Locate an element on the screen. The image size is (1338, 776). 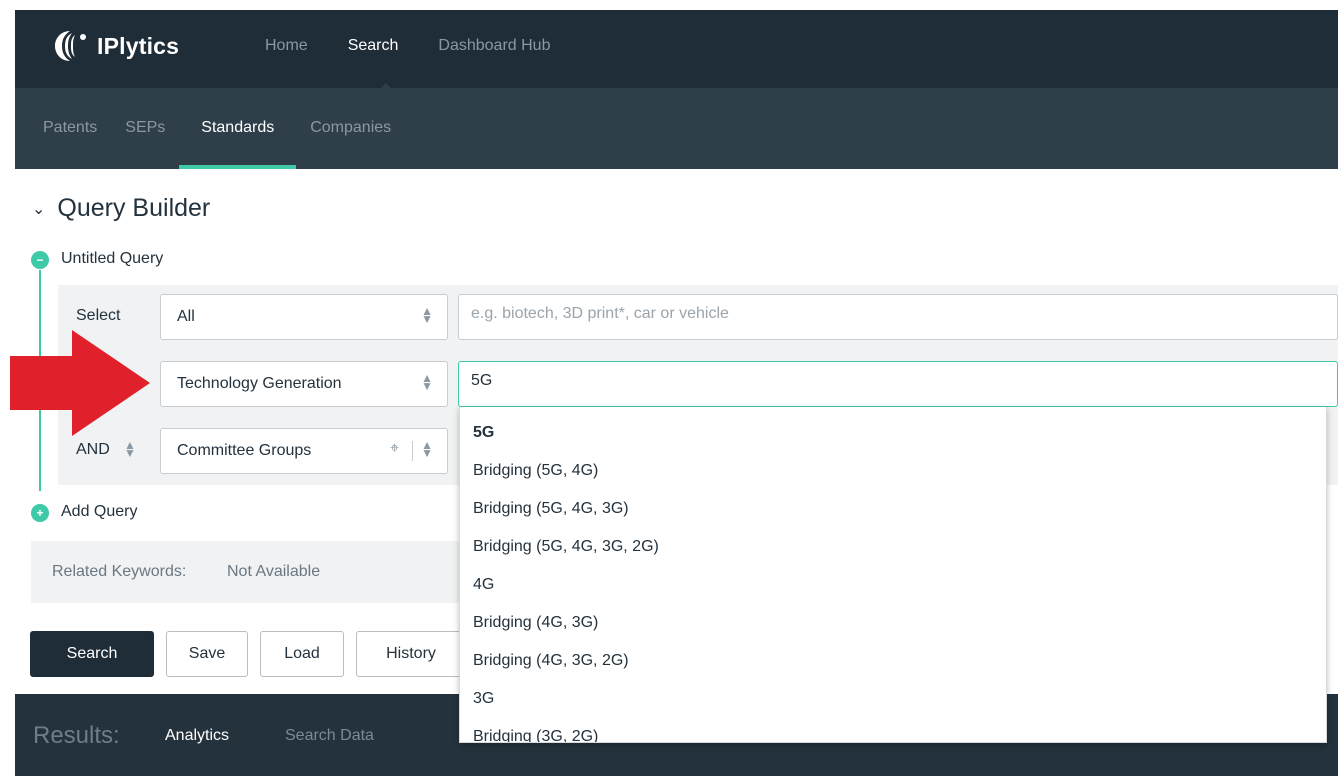
row2-keyword-field is located at coordinates (898, 384).